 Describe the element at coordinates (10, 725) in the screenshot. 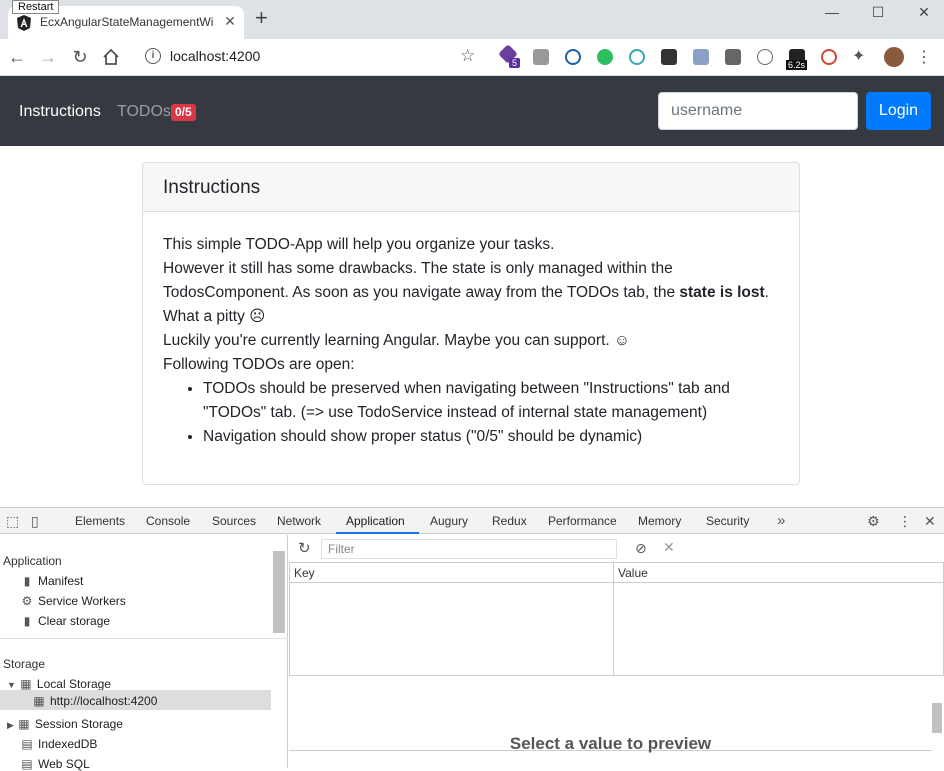

I see `expand-right-icon: ▶` at that location.